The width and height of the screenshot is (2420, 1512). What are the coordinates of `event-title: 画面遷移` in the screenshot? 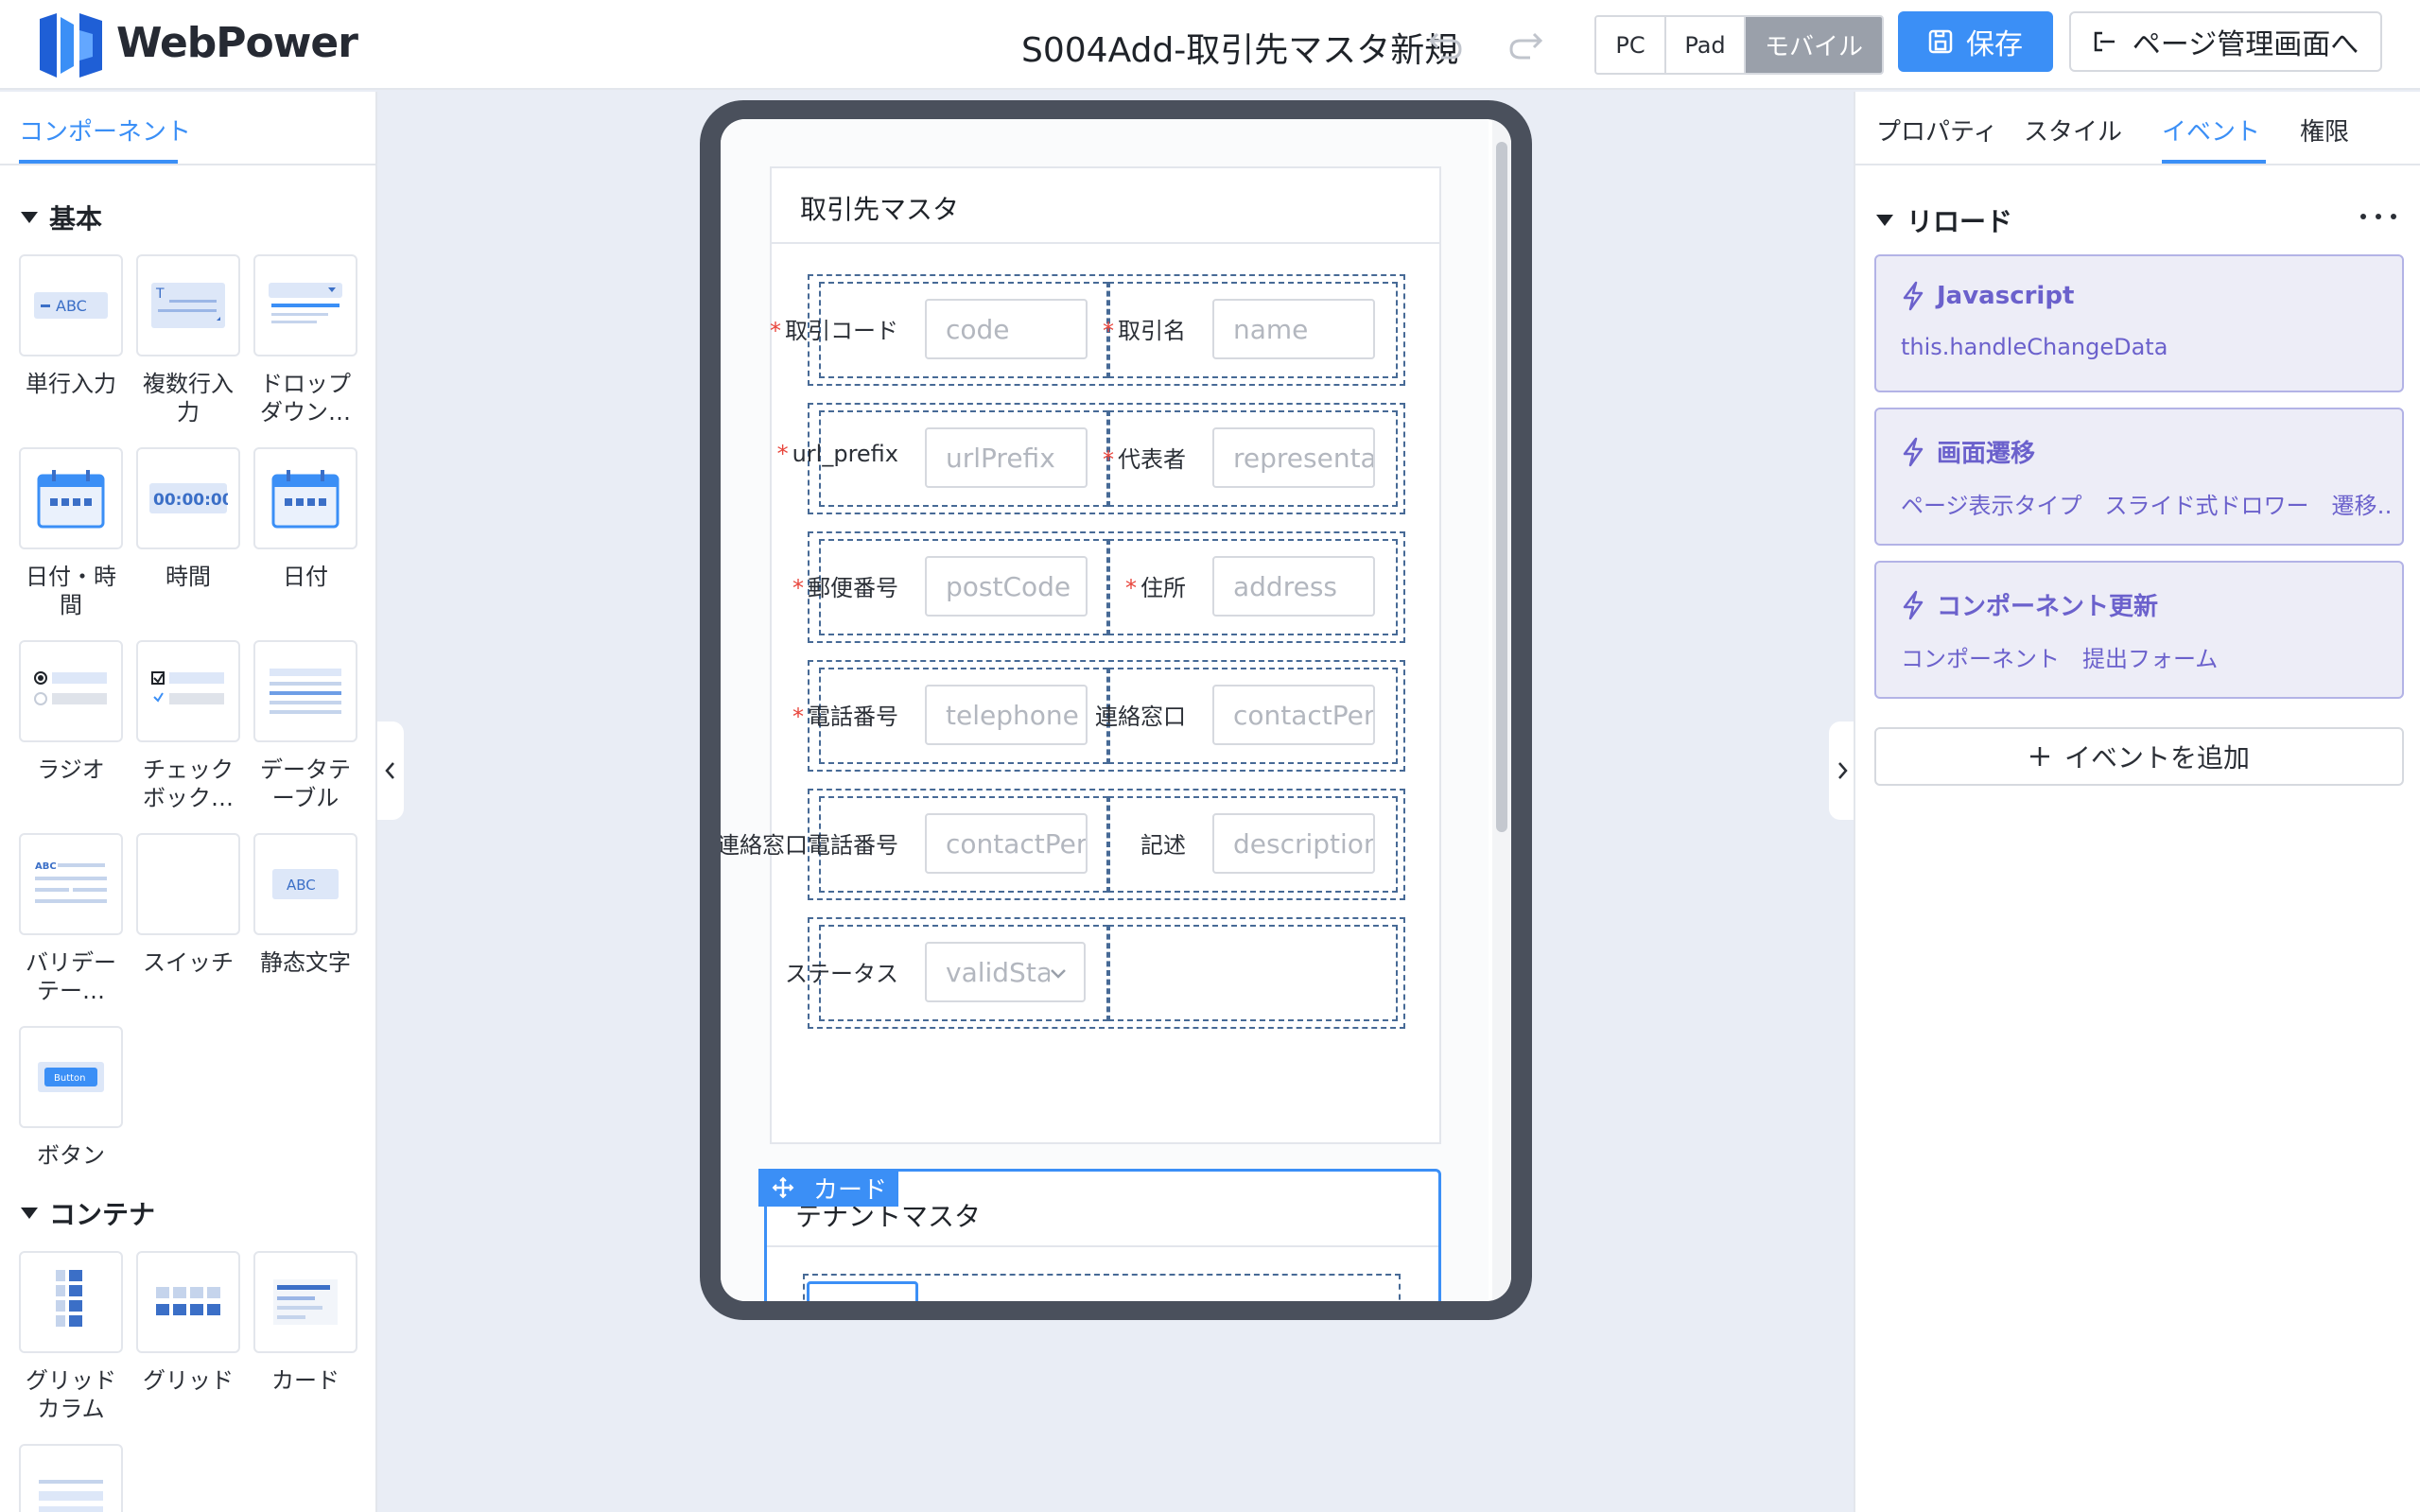 It's located at (1968, 451).